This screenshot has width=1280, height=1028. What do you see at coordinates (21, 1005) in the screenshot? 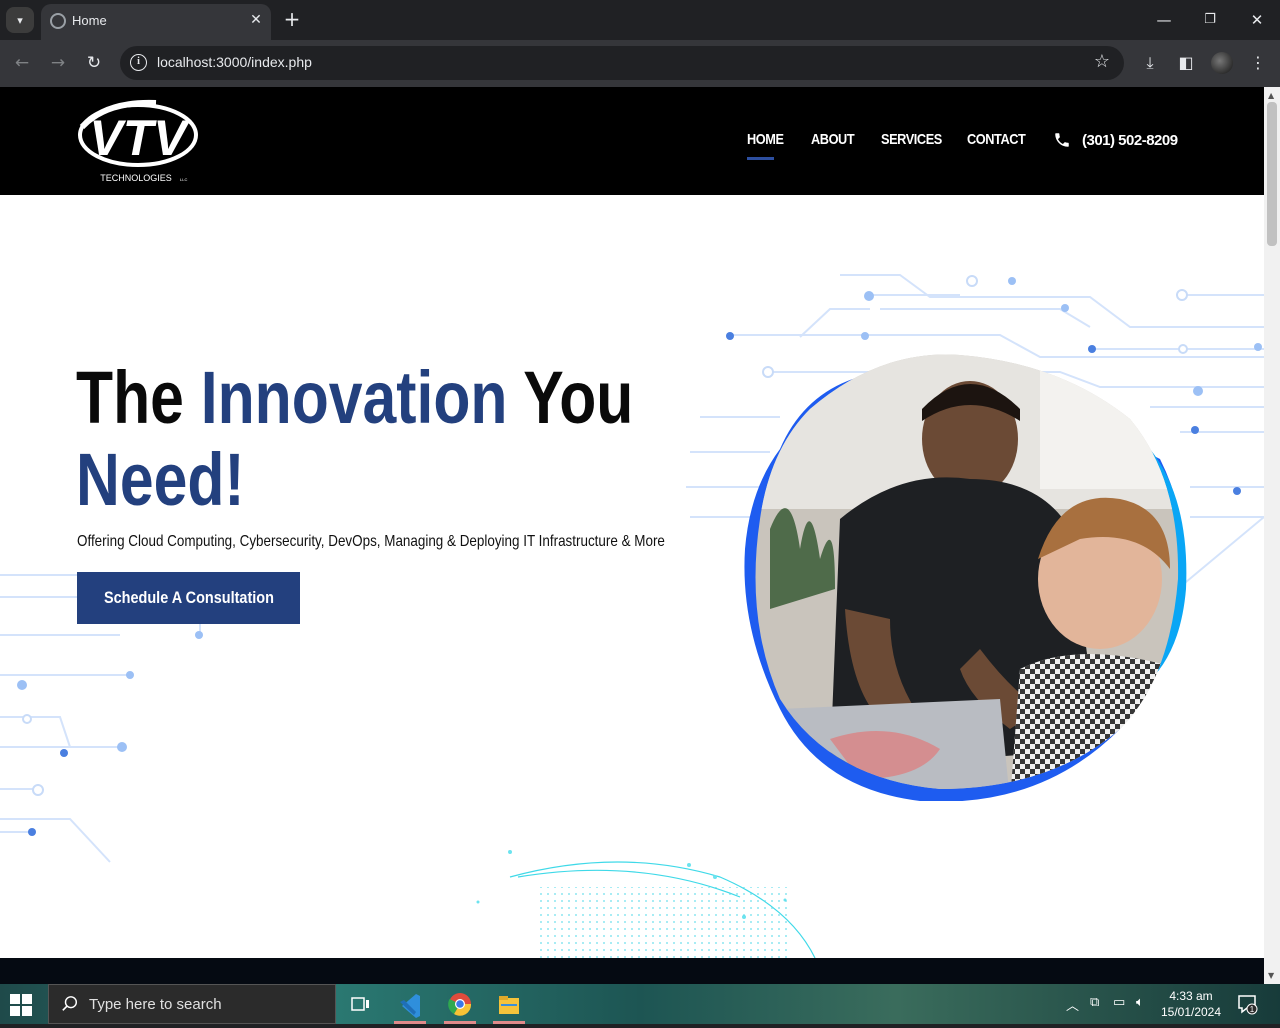
I see `windows-start-icon` at bounding box center [21, 1005].